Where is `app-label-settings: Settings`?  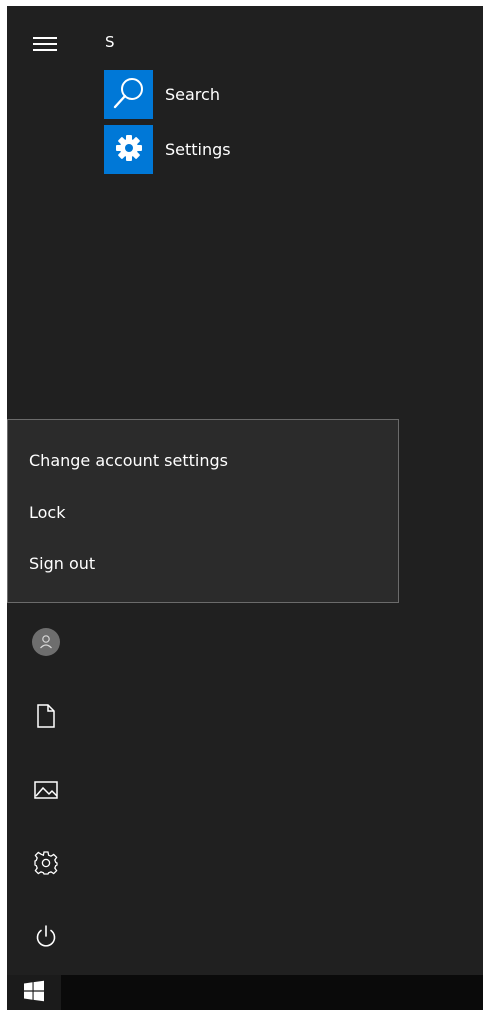
app-label-settings: Settings is located at coordinates (198, 149).